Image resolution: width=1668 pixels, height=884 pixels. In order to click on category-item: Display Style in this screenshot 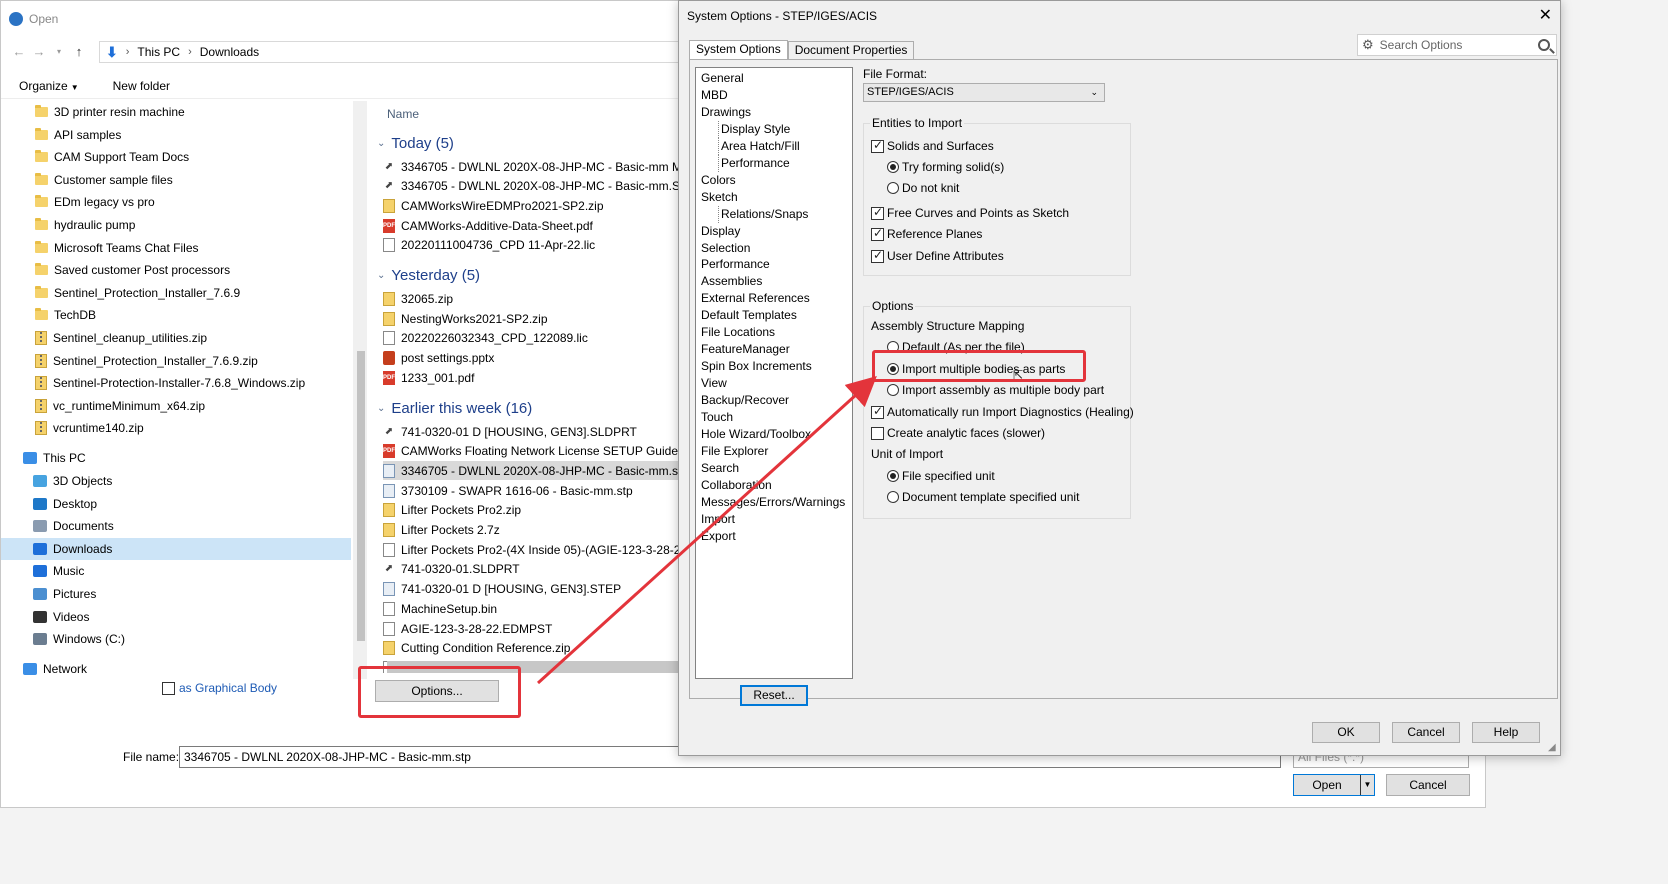, I will do `click(754, 129)`.